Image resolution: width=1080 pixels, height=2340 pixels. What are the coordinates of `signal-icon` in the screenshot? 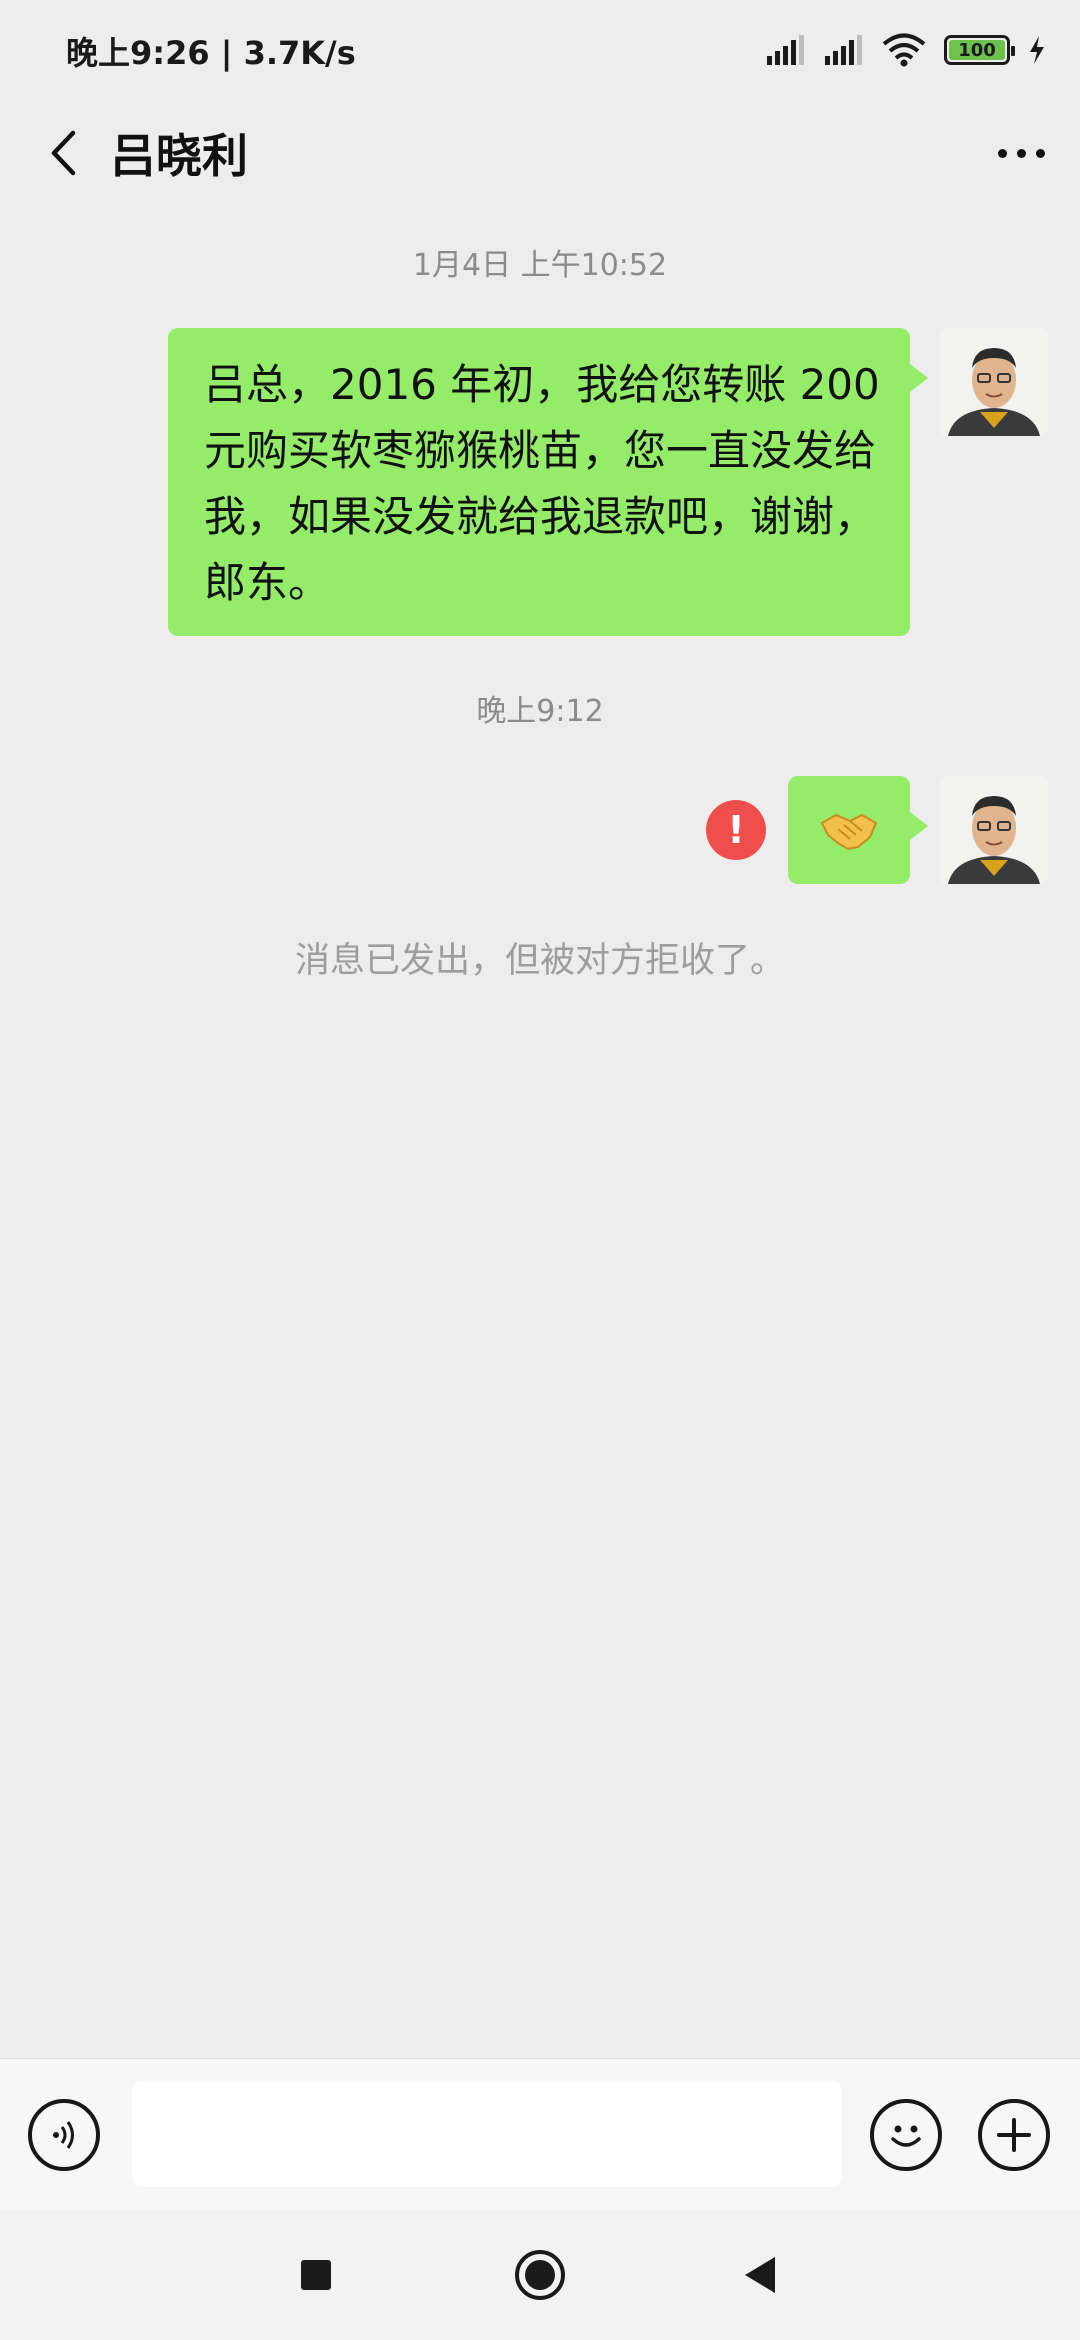 It's located at (785, 50).